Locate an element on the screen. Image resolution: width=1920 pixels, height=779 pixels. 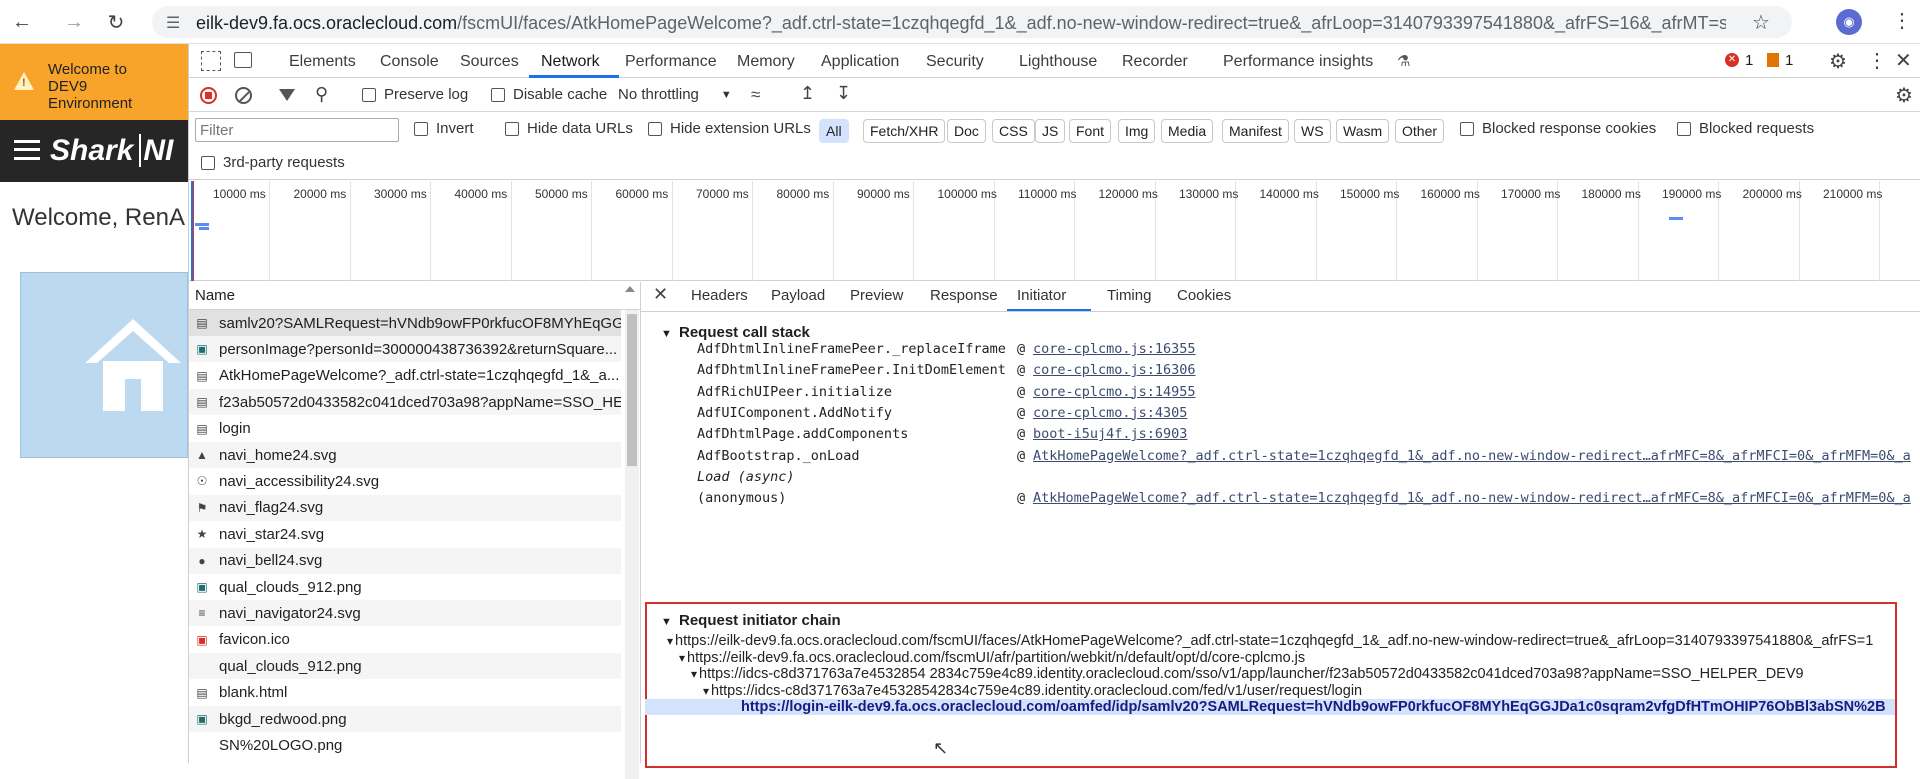
initiator-chain-title: Request initiator chain is located at coordinates (760, 620).